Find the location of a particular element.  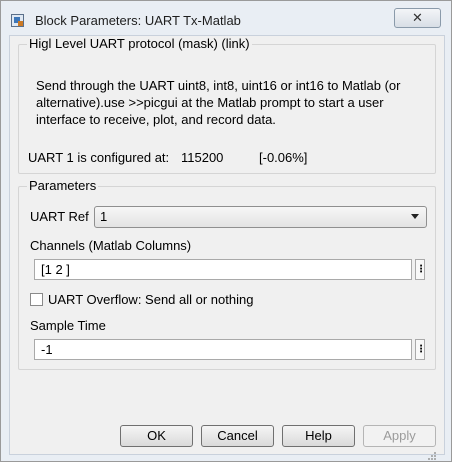

close-button: ✕ is located at coordinates (417, 18).